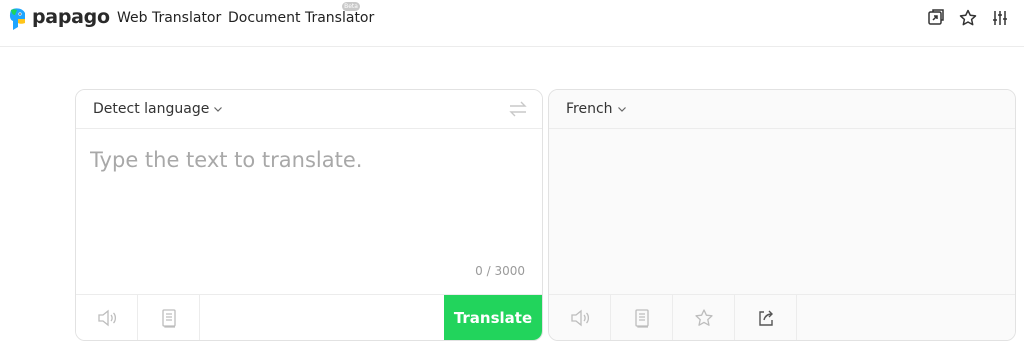 This screenshot has height=345, width=1024. I want to click on listen-target-button, so click(580, 317).